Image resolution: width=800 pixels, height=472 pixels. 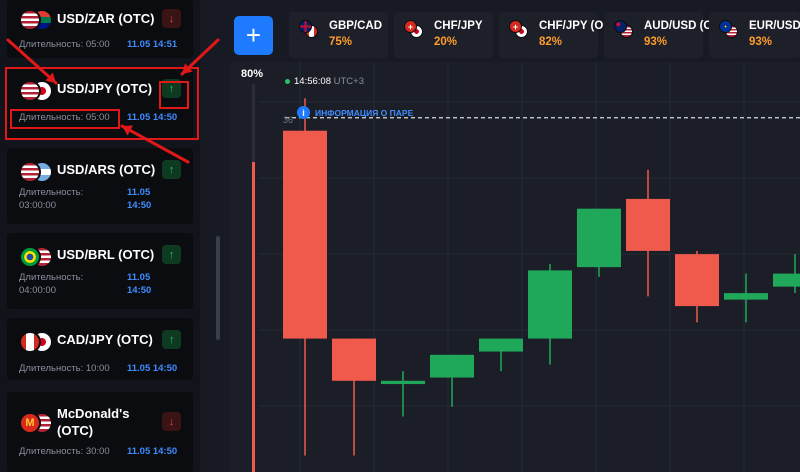 I want to click on flag-au-icon, so click(x=620, y=26).